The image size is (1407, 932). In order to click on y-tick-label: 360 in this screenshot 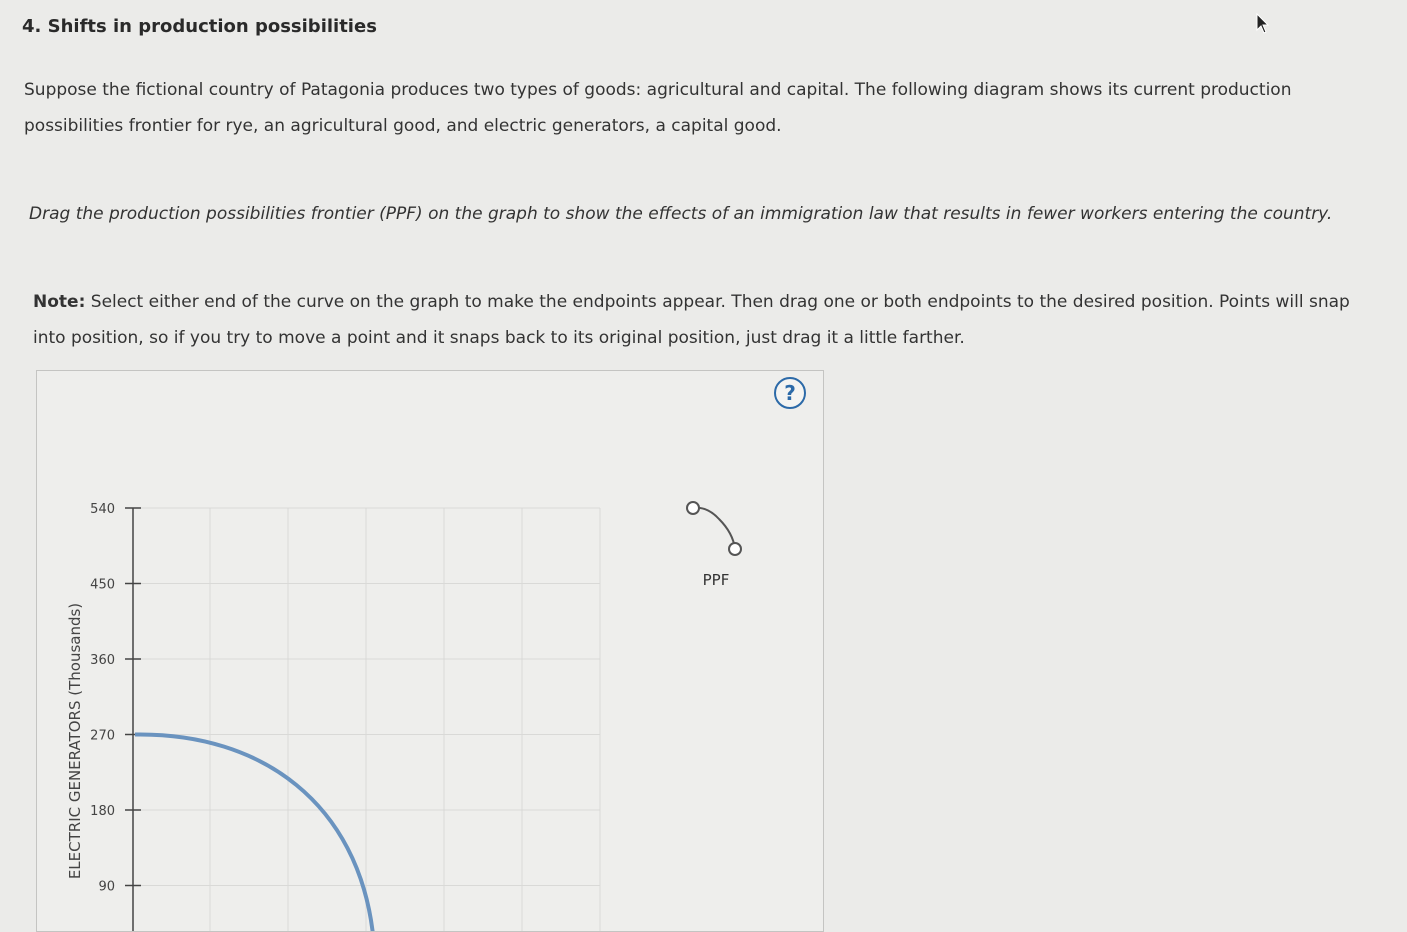, I will do `click(102, 660)`.